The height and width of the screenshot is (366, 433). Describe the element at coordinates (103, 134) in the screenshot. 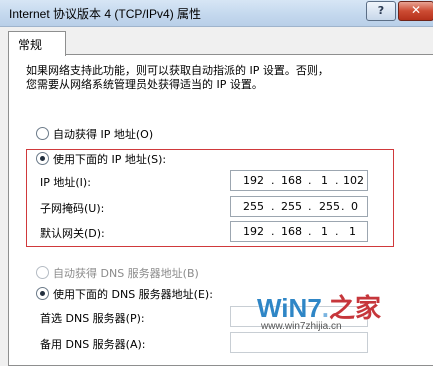

I see `auto-ip-label: 自动获得 IP 地址(O)` at that location.